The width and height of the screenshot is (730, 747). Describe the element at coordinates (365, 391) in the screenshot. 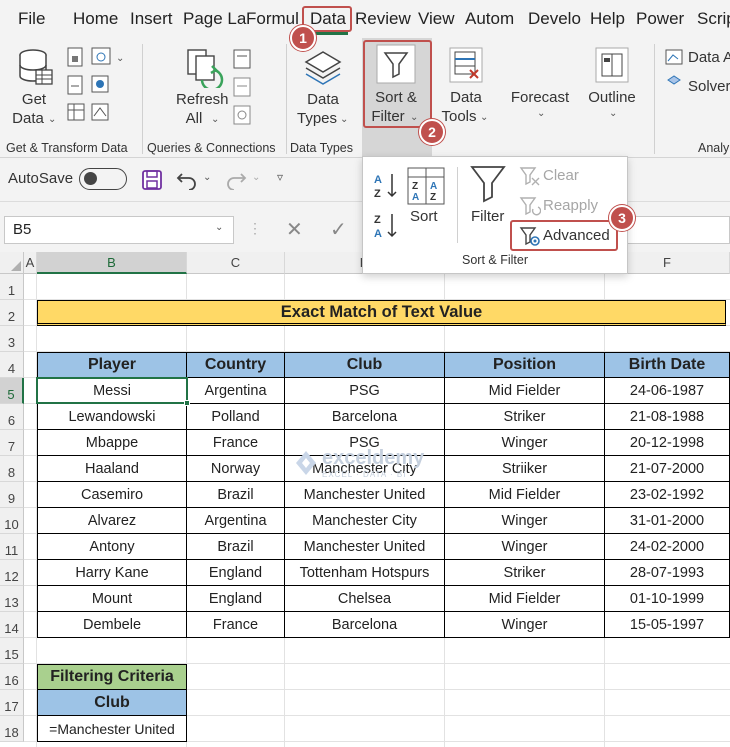

I see `table-cell: PSG` at that location.